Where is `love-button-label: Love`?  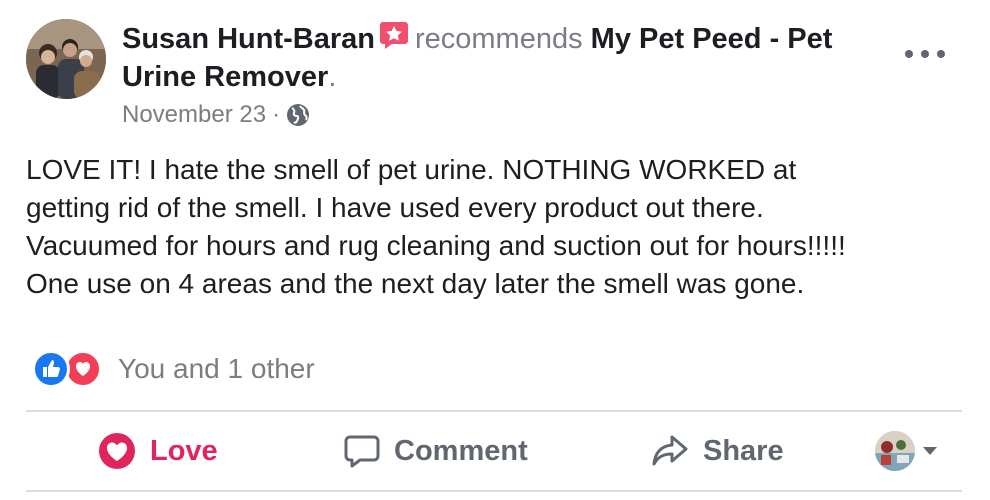 love-button-label: Love is located at coordinates (184, 450).